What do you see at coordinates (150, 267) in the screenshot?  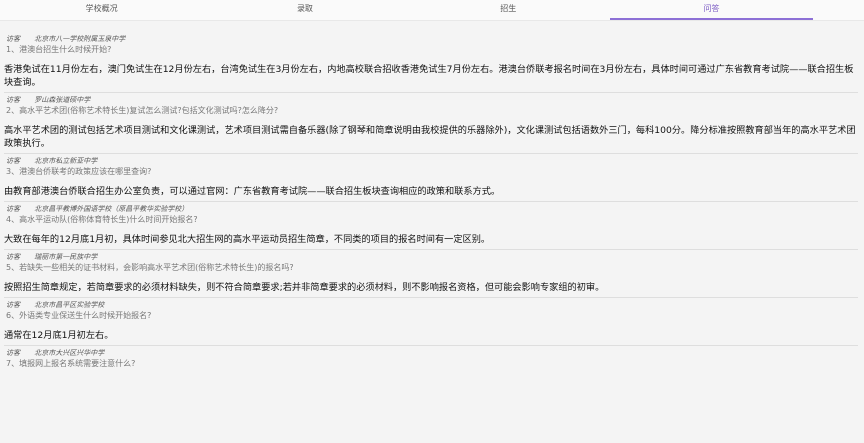 I see `question-text: 5、若缺失一些相关的证书材料，会影响高水平艺术团(俗称艺术特长生)的报名吗?` at bounding box center [150, 267].